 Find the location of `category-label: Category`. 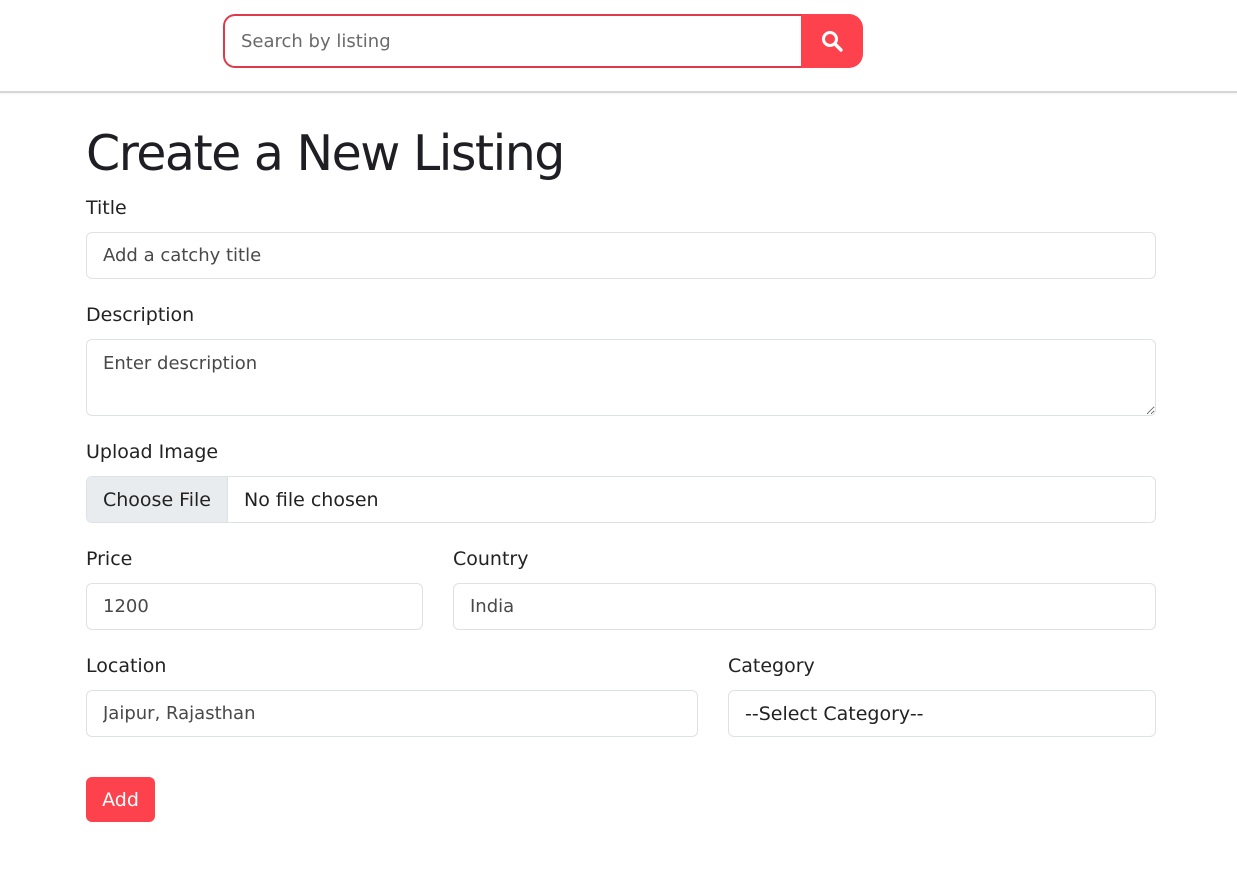

category-label: Category is located at coordinates (771, 666).